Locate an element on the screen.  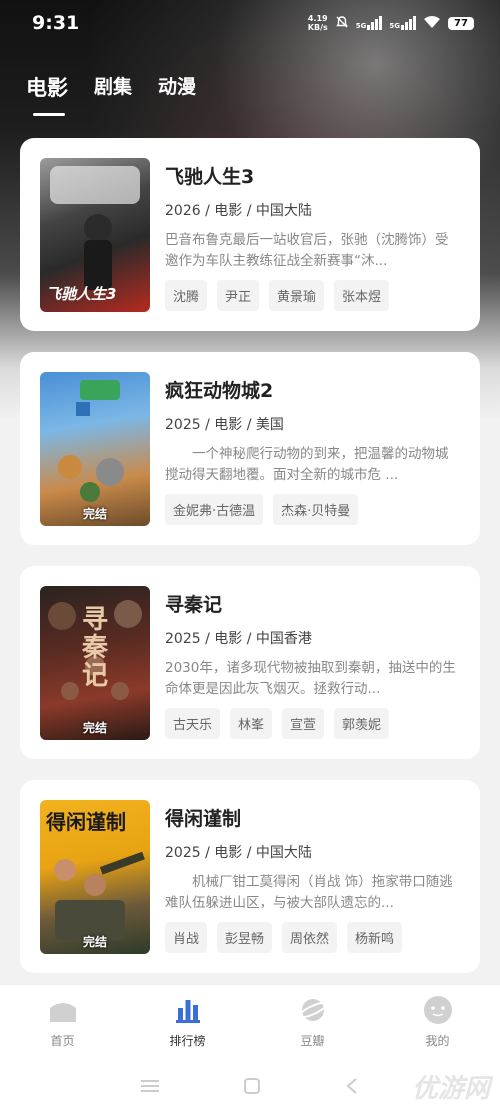
cast-chip: 林峯 is located at coordinates (251, 723).